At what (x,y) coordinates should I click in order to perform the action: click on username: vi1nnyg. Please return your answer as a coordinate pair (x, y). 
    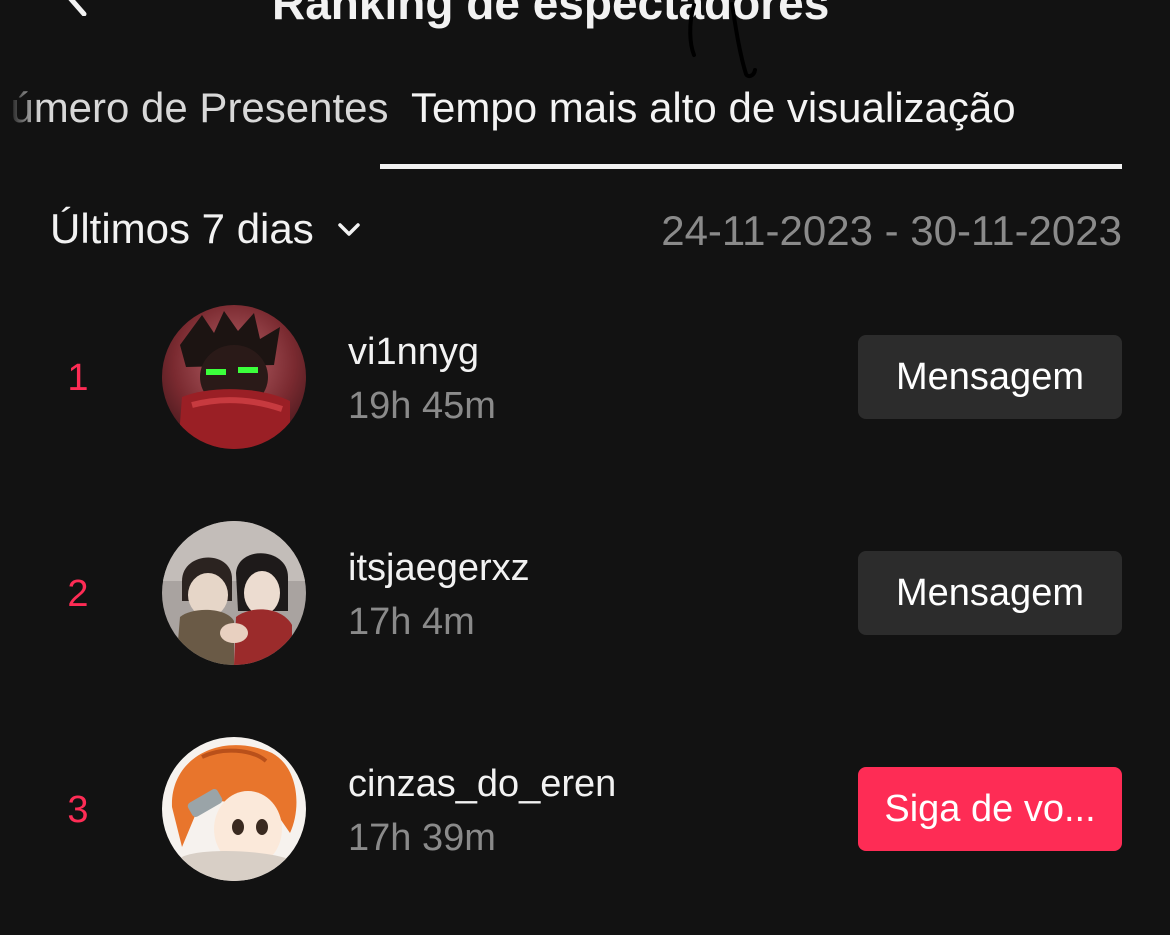
    Looking at the image, I should click on (413, 352).